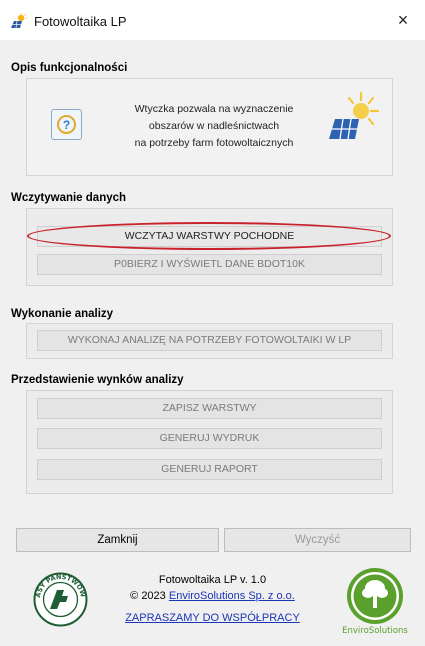 The height and width of the screenshot is (646, 425). What do you see at coordinates (69, 198) in the screenshot?
I see `data-loading-heading: Wczytywanie danych` at bounding box center [69, 198].